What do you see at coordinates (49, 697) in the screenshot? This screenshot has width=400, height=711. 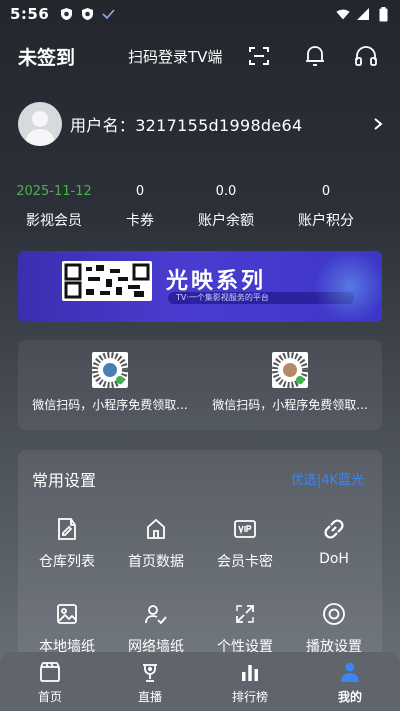 I see `nav-label: 首页` at bounding box center [49, 697].